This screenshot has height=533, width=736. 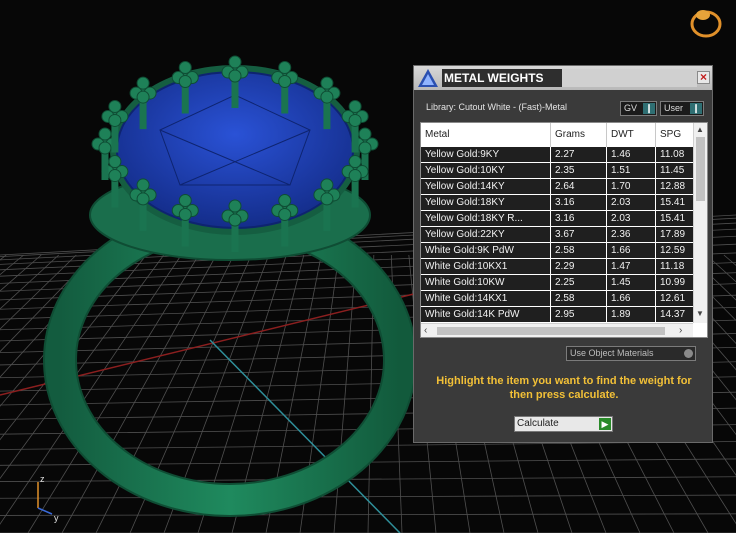 I want to click on toggle-indicator-icon, so click(x=688, y=353).